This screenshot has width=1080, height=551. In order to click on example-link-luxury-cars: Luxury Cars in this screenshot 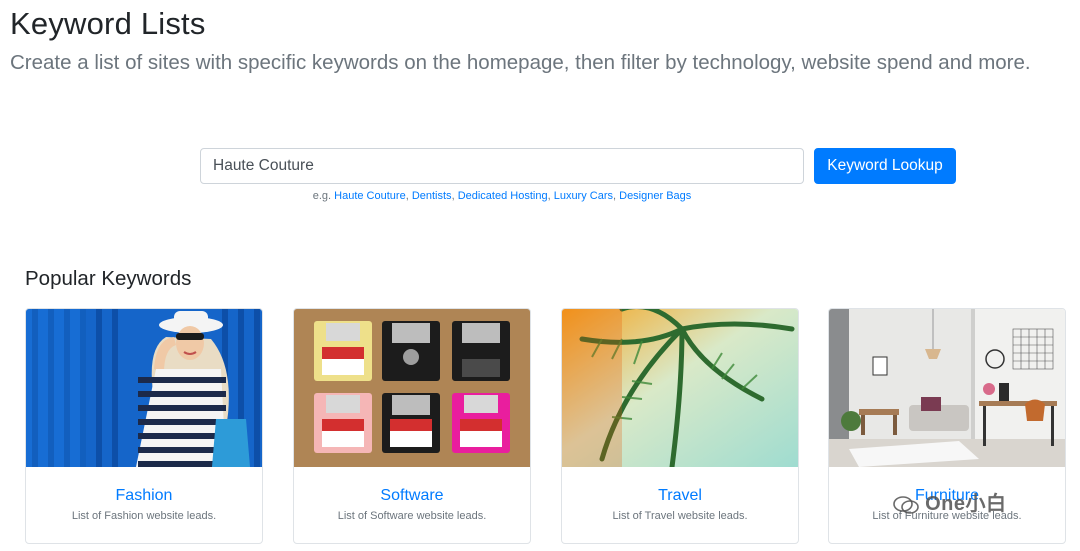, I will do `click(583, 196)`.